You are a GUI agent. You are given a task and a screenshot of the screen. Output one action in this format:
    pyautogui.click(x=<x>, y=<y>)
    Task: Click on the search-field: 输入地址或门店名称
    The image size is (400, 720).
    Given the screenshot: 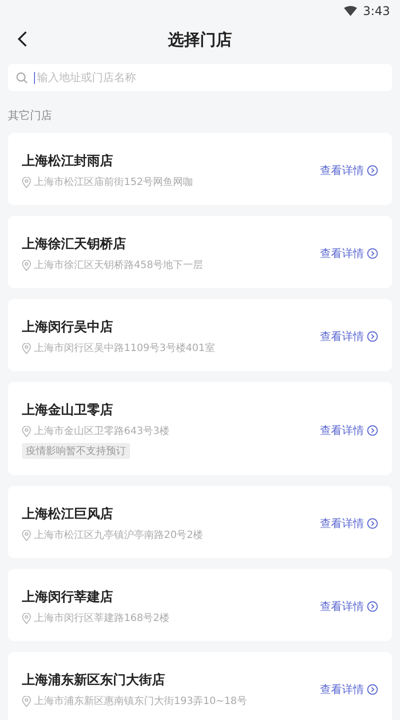 What is the action you would take?
    pyautogui.click(x=200, y=77)
    